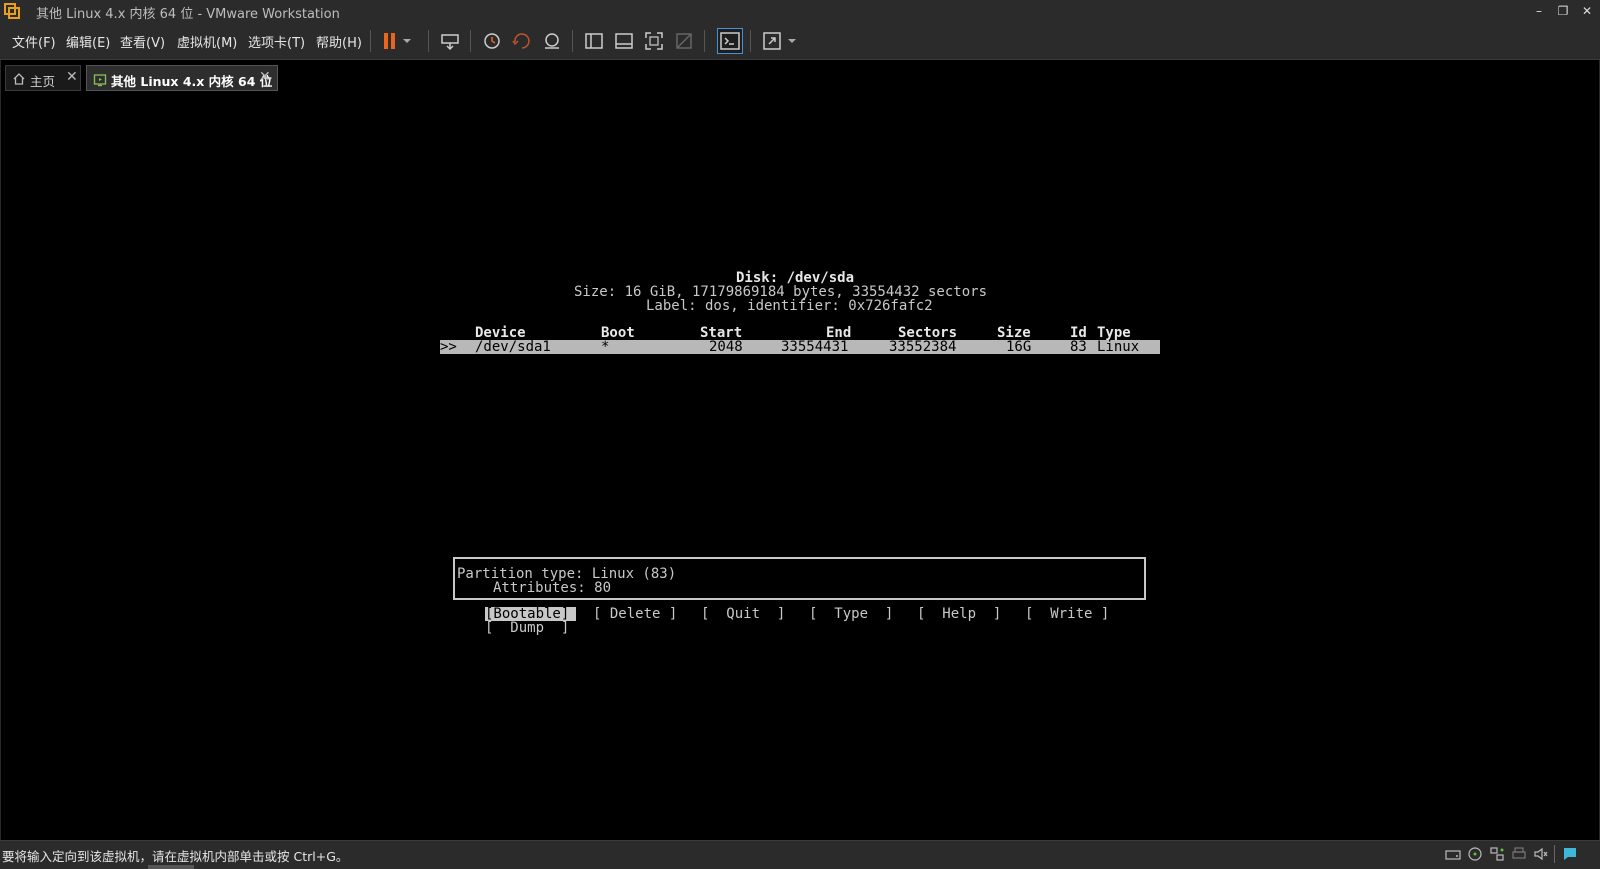  What do you see at coordinates (100, 79) in the screenshot?
I see `vm-icon` at bounding box center [100, 79].